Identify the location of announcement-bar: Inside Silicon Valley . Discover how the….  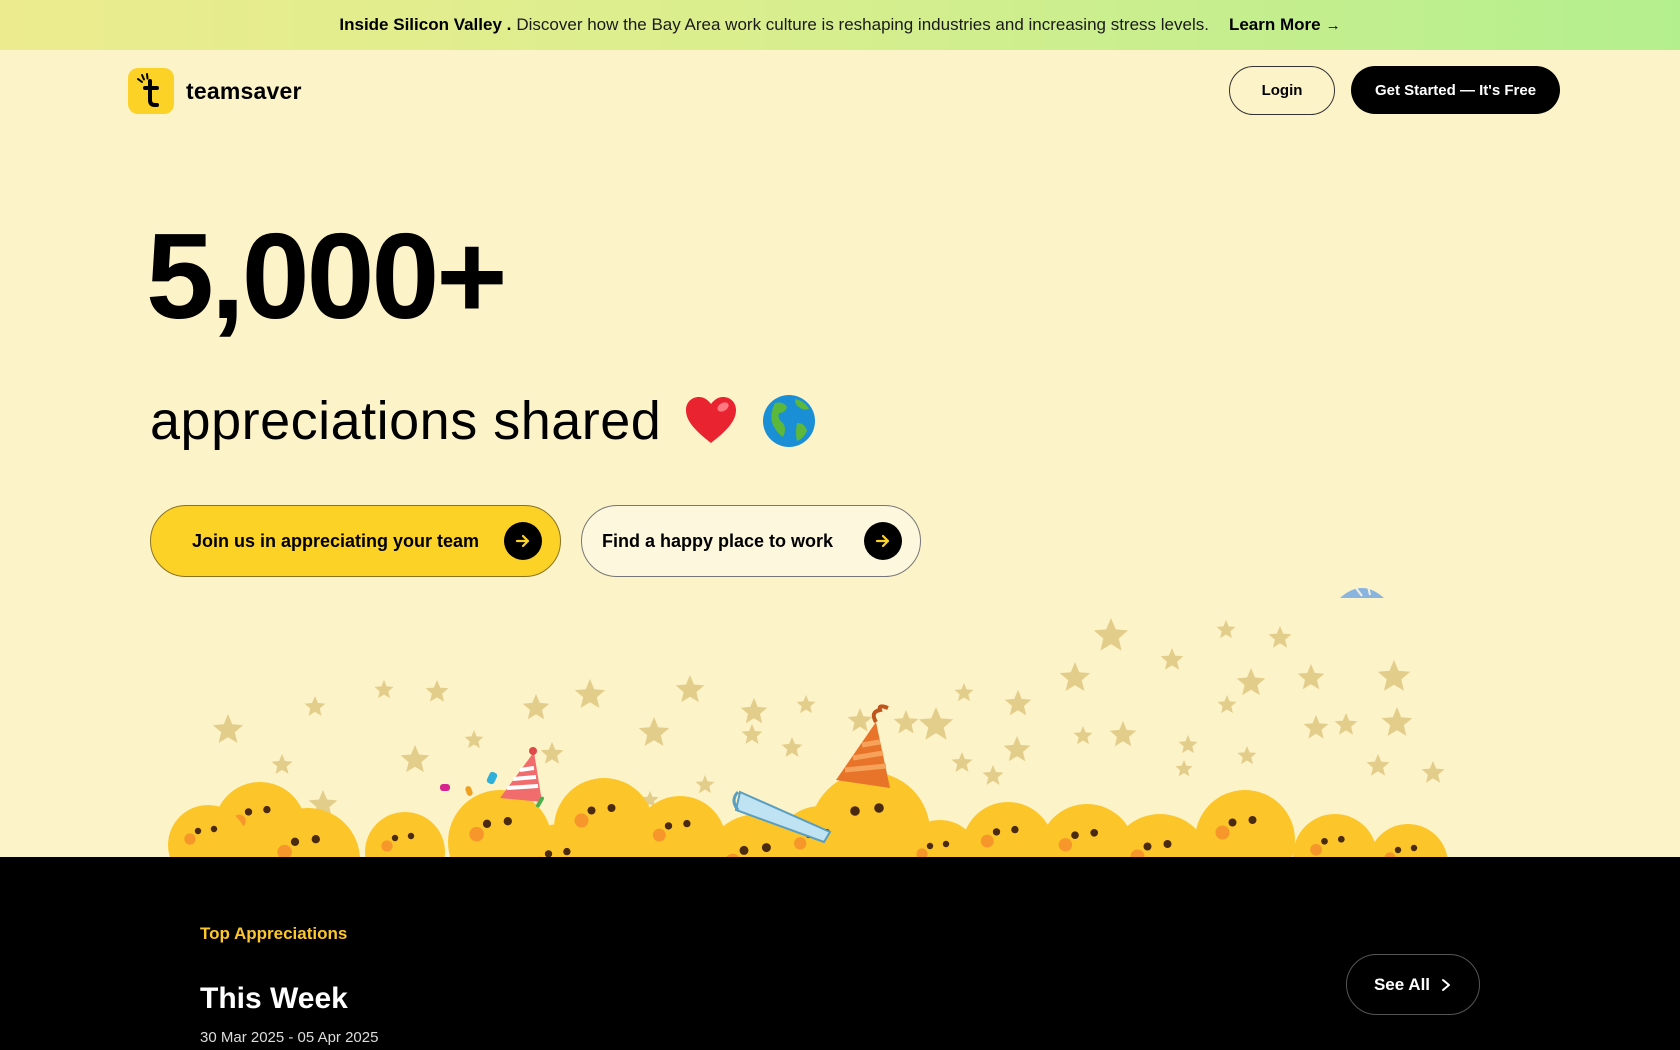
(840, 25).